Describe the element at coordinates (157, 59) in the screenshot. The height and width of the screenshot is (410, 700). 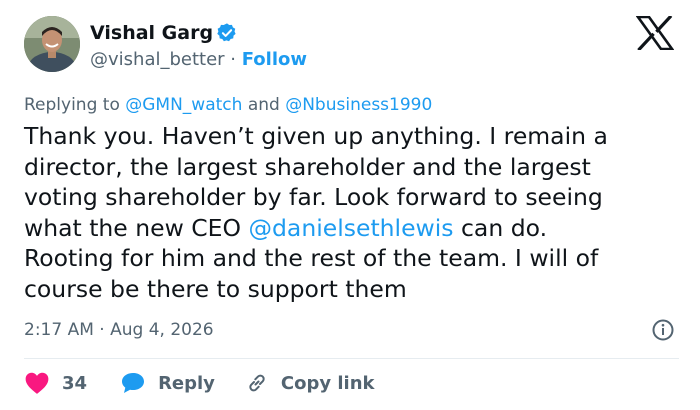
I see `author-handle: @vishal_better` at that location.